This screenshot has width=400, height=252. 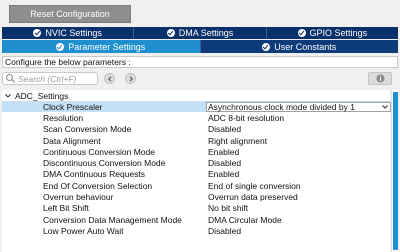 I want to click on search-next-button, so click(x=130, y=78).